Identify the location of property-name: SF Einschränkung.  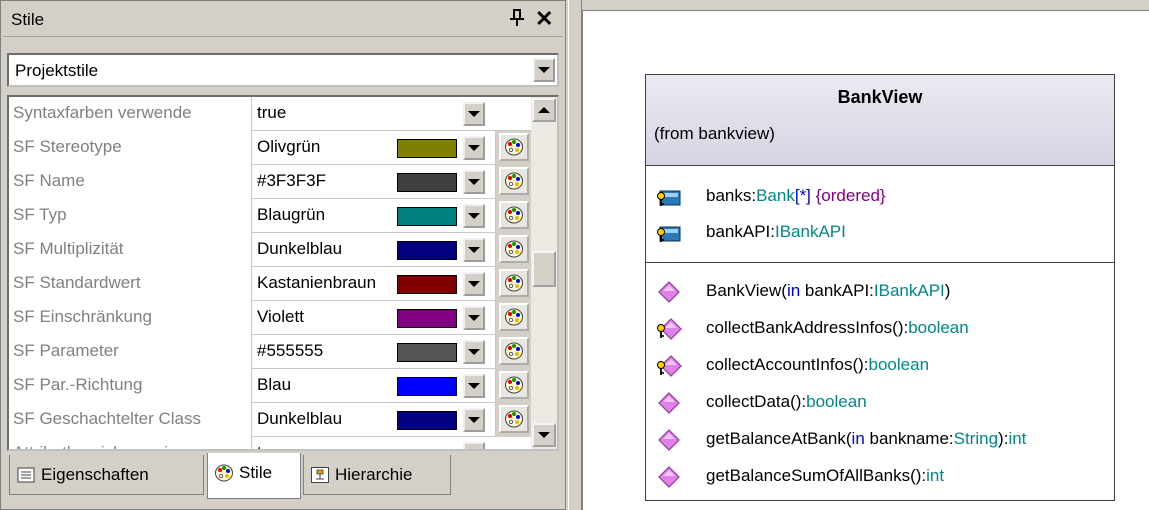
(130, 318).